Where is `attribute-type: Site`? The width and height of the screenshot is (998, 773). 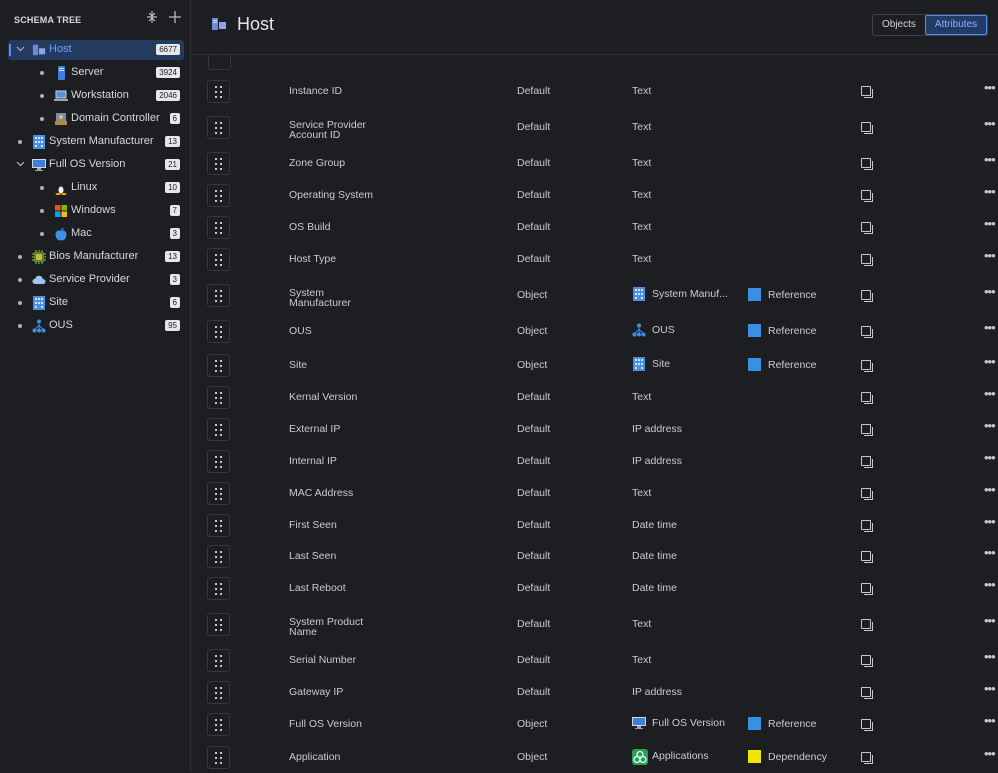
attribute-type: Site is located at coordinates (651, 364).